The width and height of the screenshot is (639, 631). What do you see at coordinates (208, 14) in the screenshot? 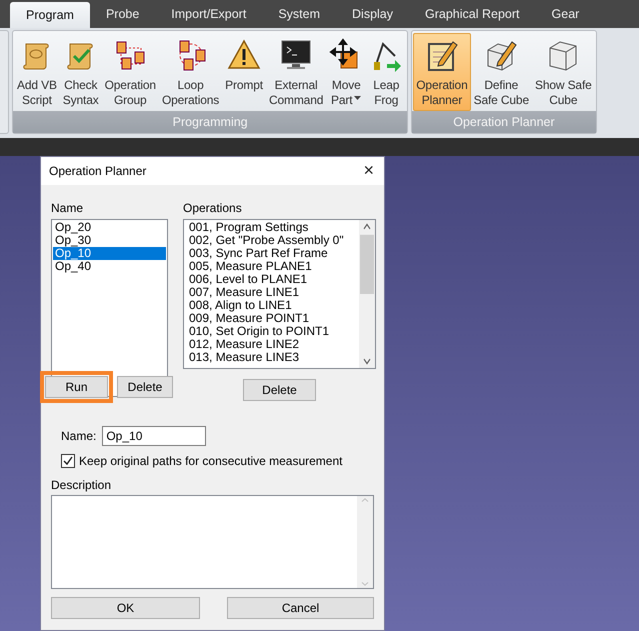
I see `menu-tab: Import/Export` at bounding box center [208, 14].